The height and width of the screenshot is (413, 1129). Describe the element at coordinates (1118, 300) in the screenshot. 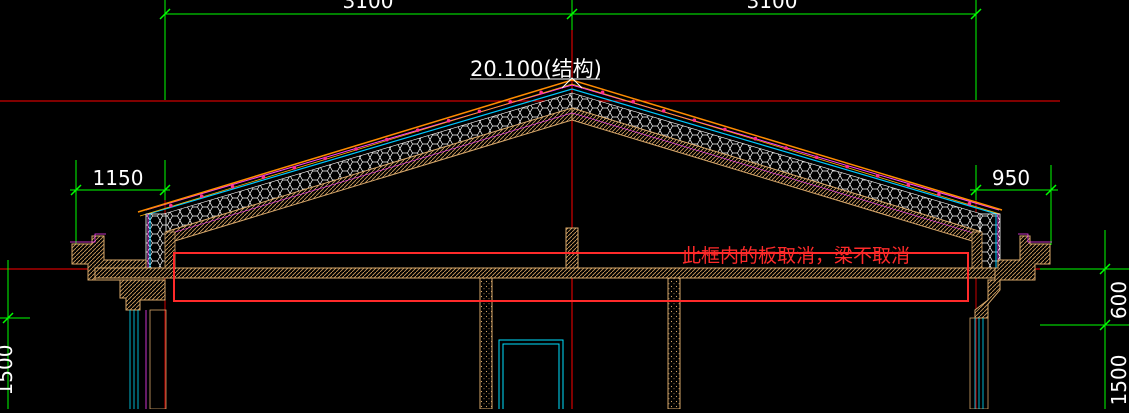

I see `dimension-side-upper: 600` at that location.